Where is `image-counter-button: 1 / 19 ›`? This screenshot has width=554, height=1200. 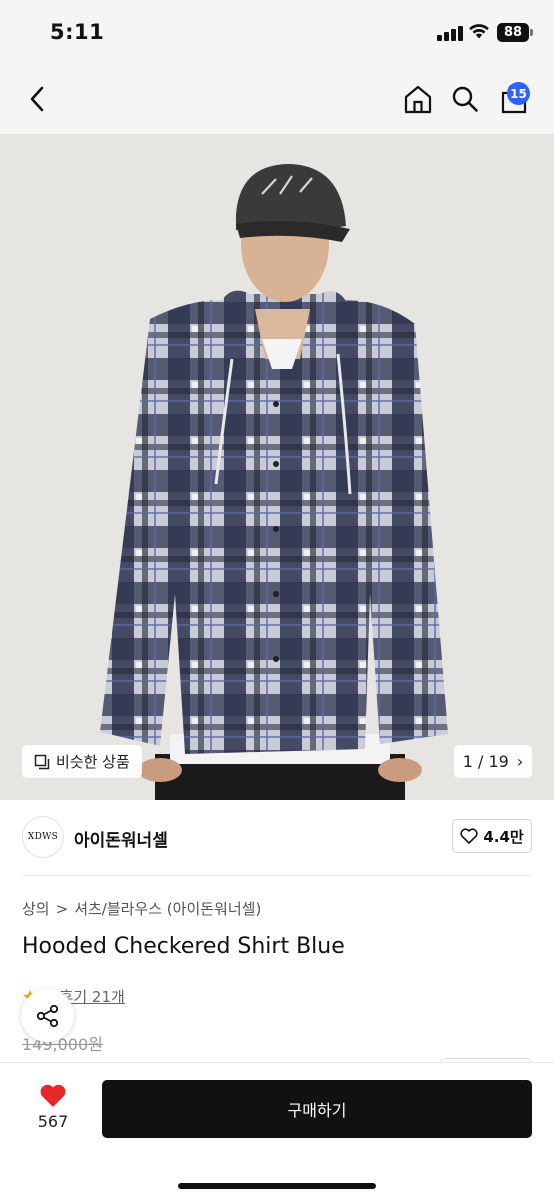
image-counter-button: 1 / 19 › is located at coordinates (493, 761).